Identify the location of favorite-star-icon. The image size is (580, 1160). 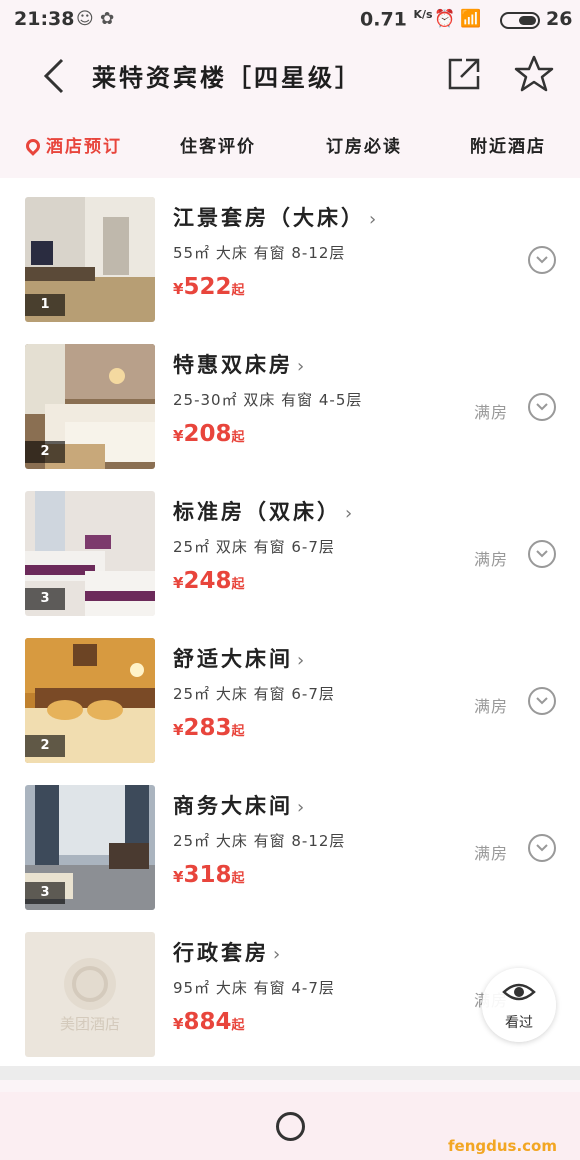
(534, 74).